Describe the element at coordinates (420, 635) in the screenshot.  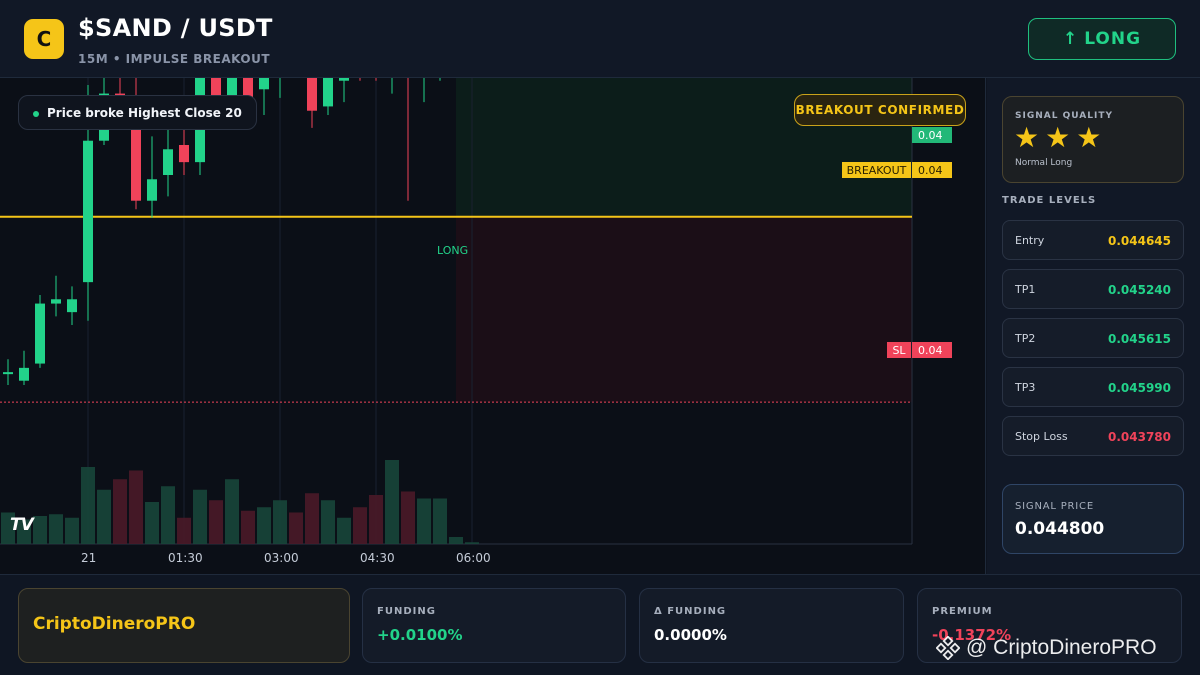
I see `stat-value: +0.0100%` at that location.